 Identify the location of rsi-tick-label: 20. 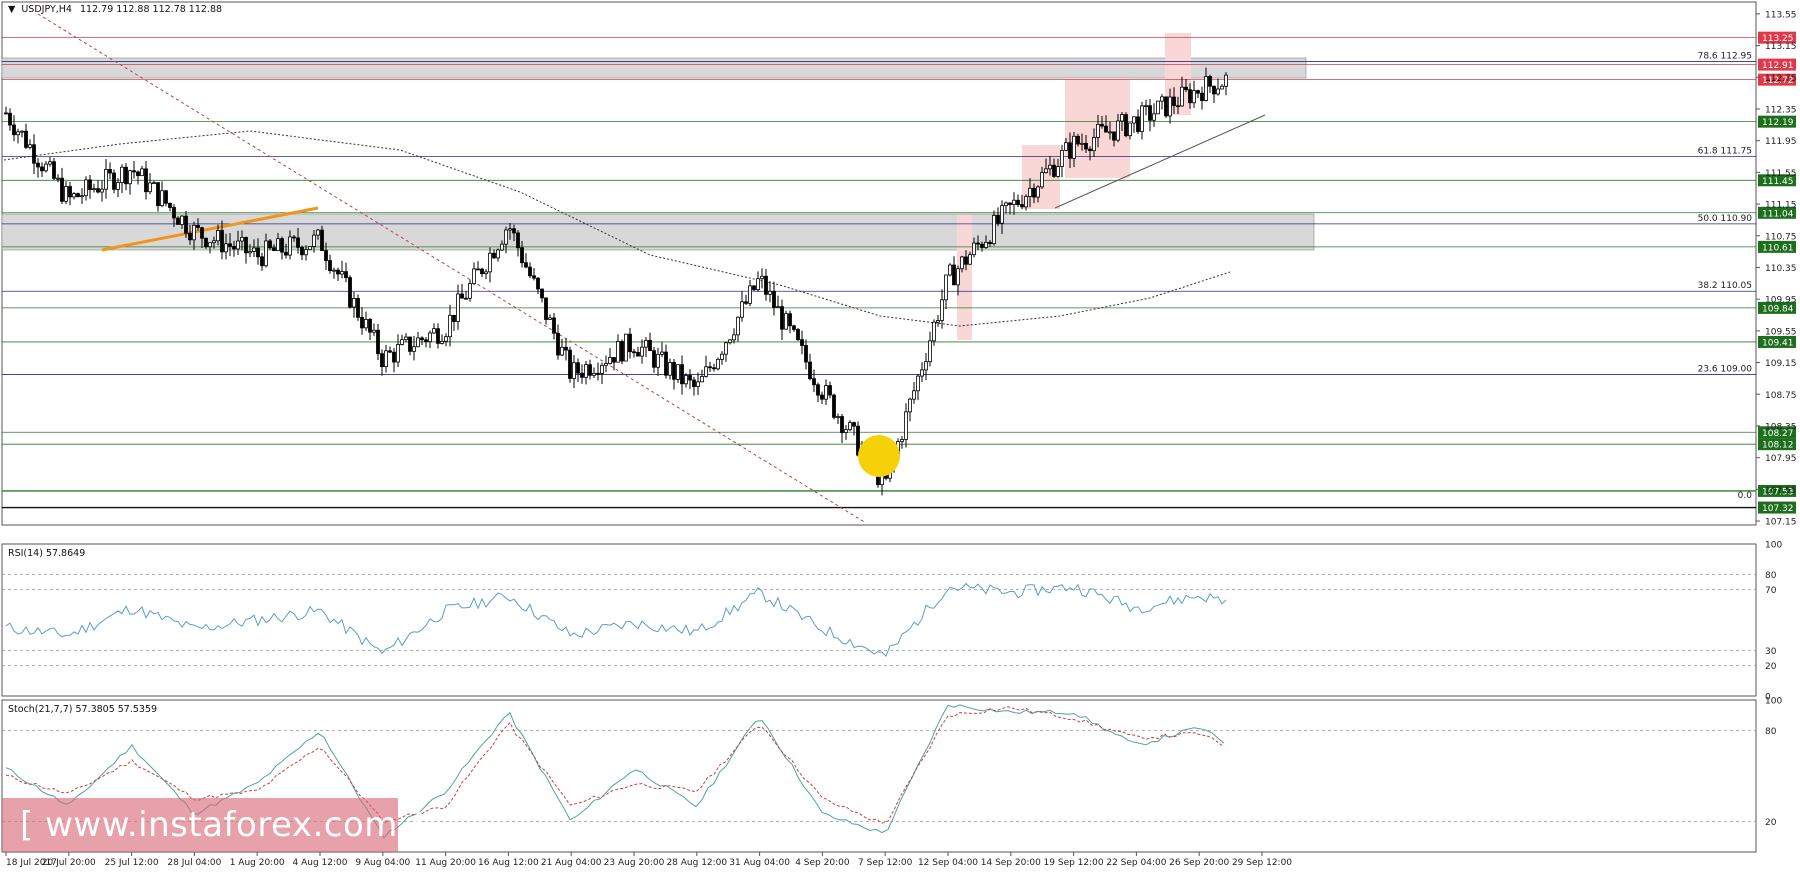
(1771, 667).